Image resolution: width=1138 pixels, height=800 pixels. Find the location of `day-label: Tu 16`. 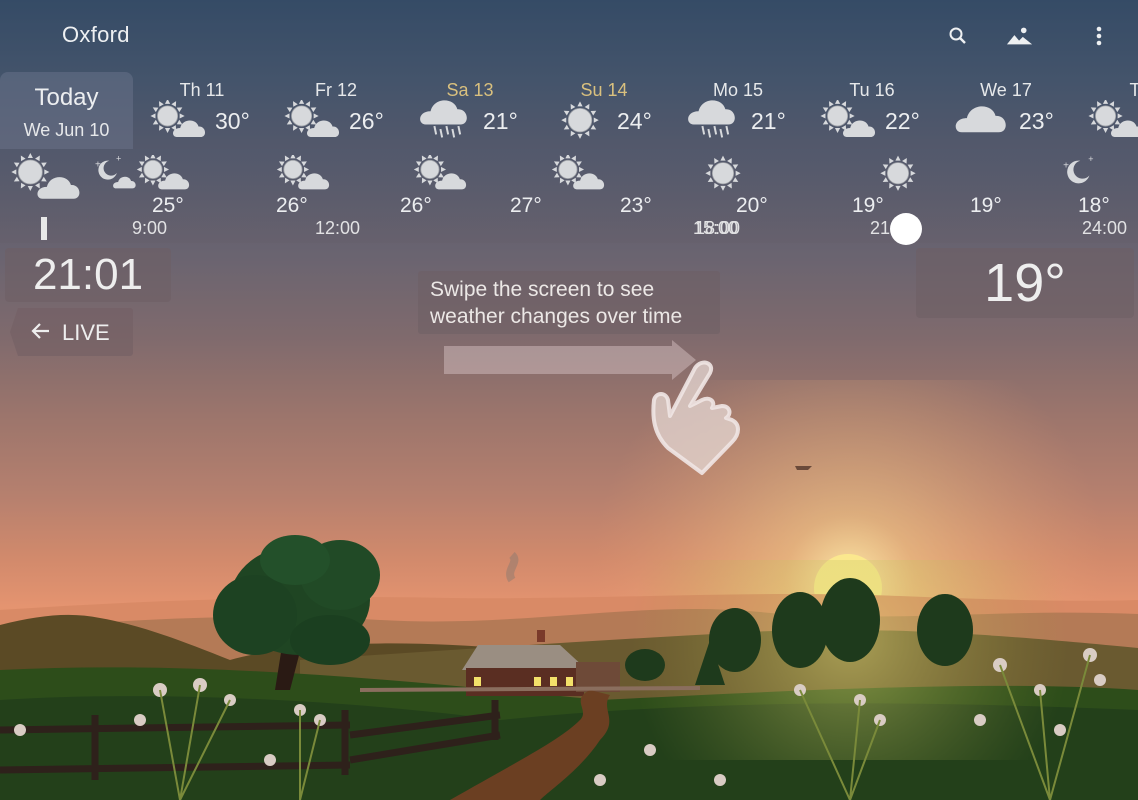

day-label: Tu 16 is located at coordinates (872, 90).